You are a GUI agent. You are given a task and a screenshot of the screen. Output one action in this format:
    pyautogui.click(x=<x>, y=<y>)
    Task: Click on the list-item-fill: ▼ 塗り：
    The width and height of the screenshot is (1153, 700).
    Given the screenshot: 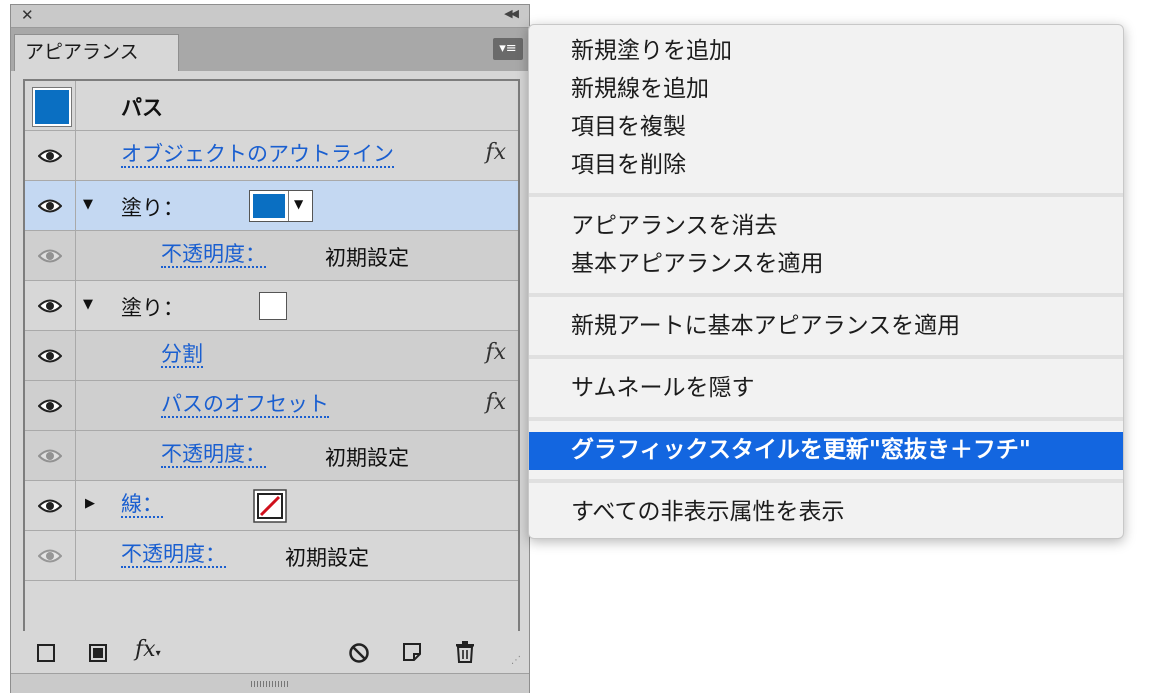 What is the action you would take?
    pyautogui.click(x=271, y=306)
    